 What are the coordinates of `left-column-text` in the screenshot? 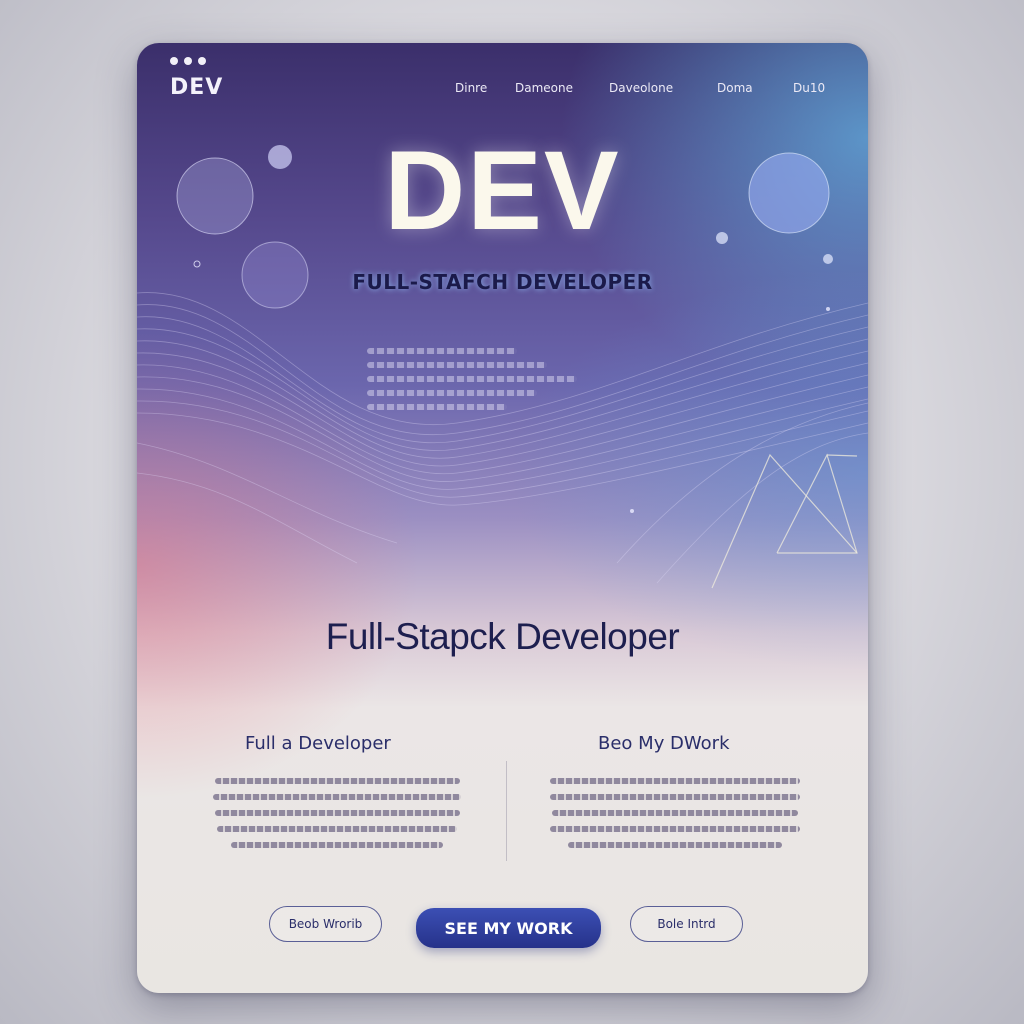 It's located at (337, 818).